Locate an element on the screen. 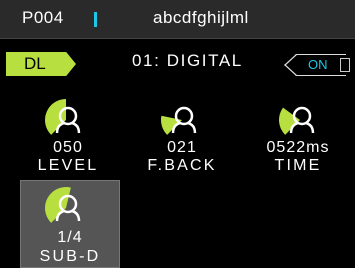 The image size is (355, 268). subdivision-knob-icon is located at coordinates (66, 208).